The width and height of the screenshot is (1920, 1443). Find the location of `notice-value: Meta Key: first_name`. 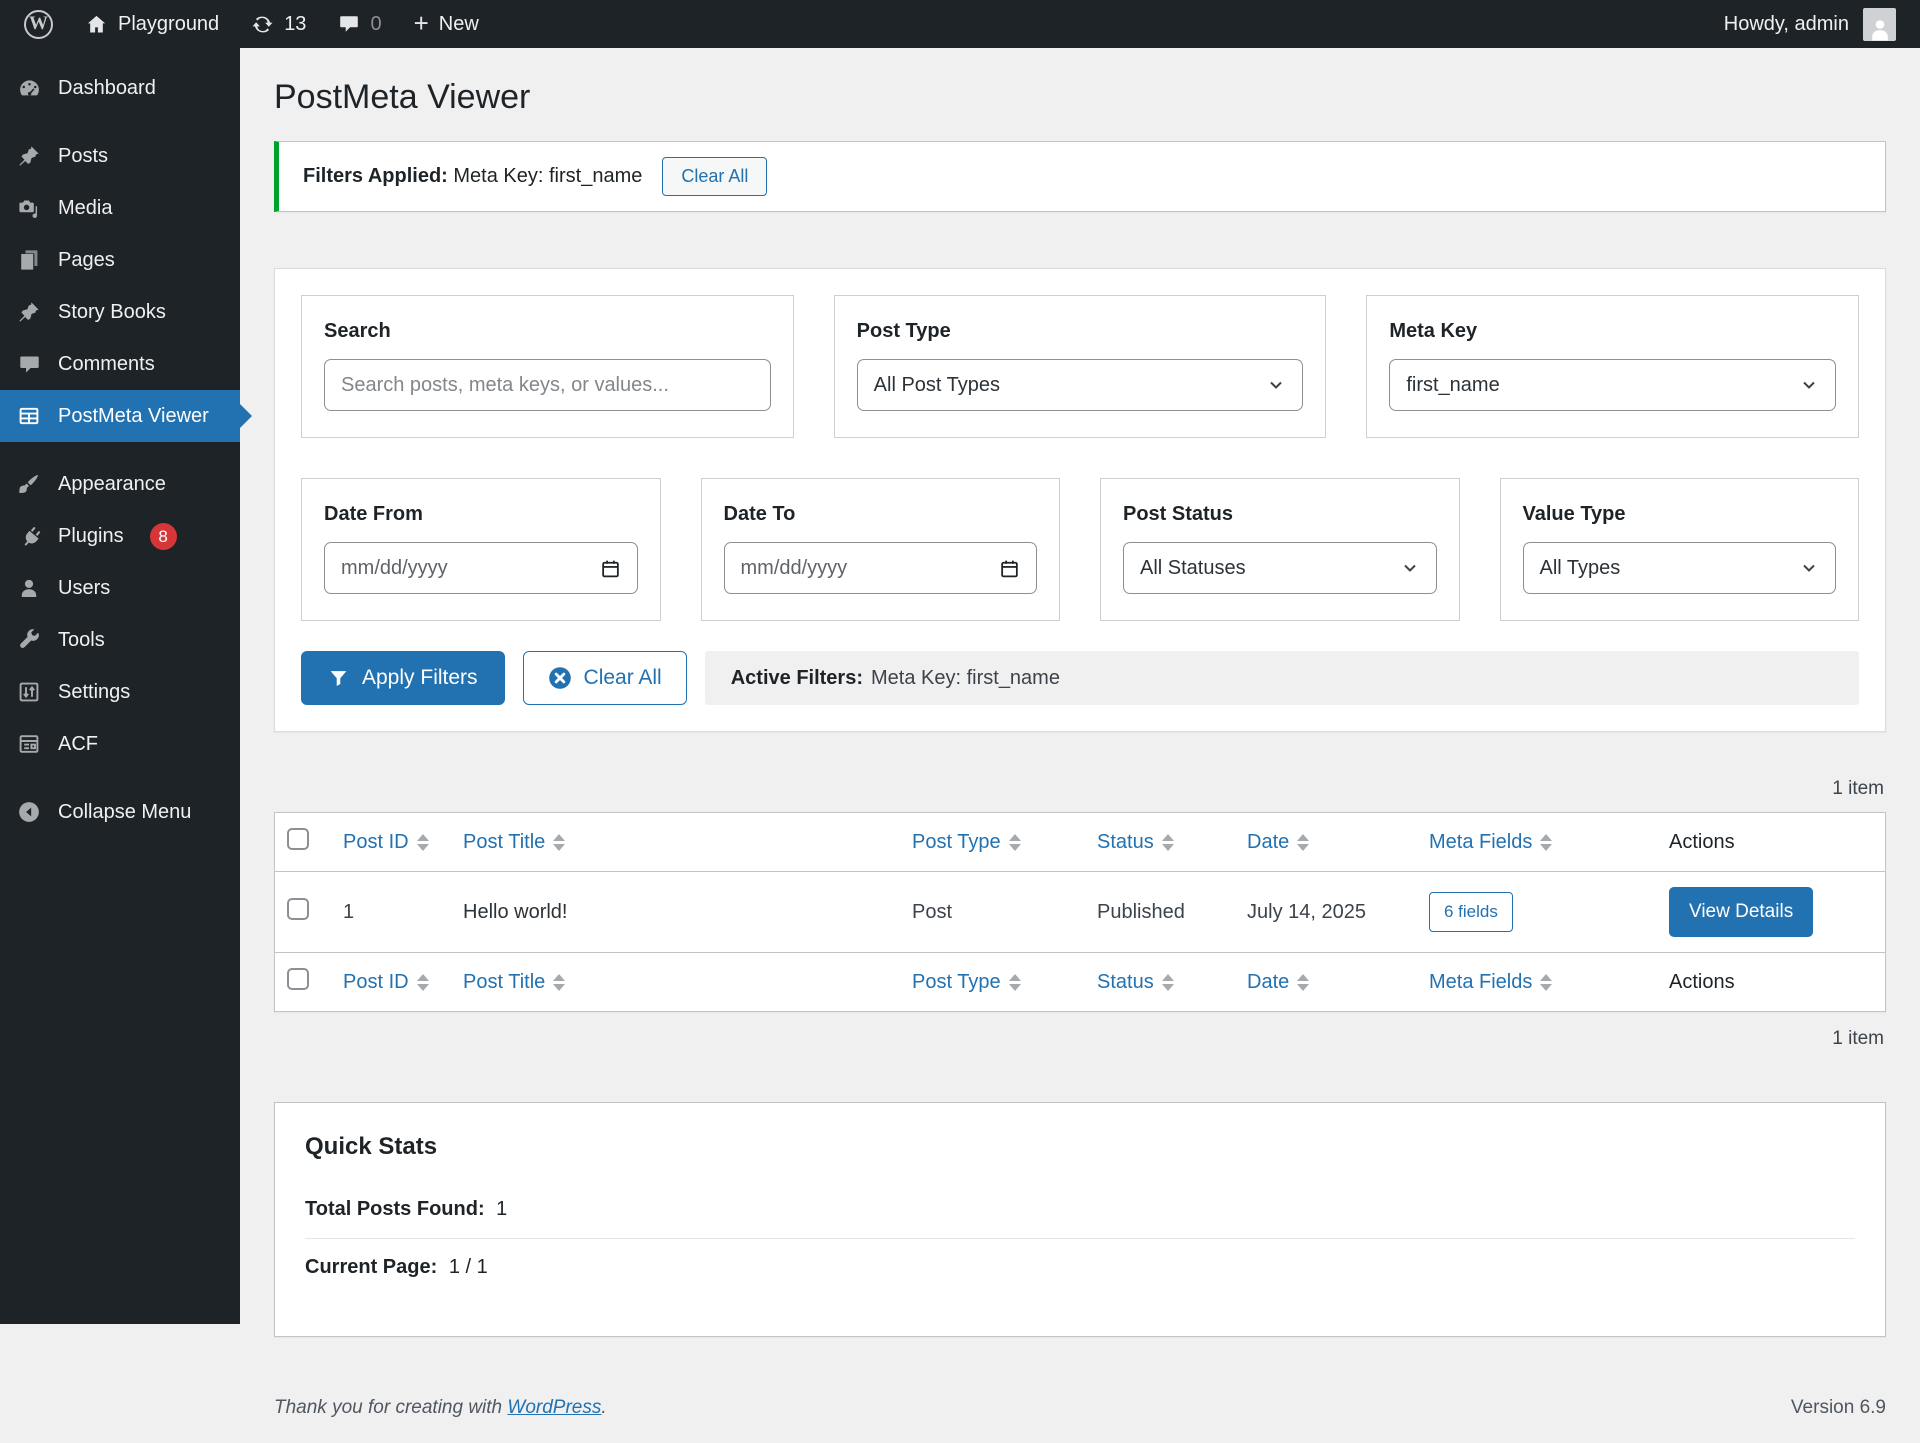

notice-value: Meta Key: first_name is located at coordinates (547, 176).